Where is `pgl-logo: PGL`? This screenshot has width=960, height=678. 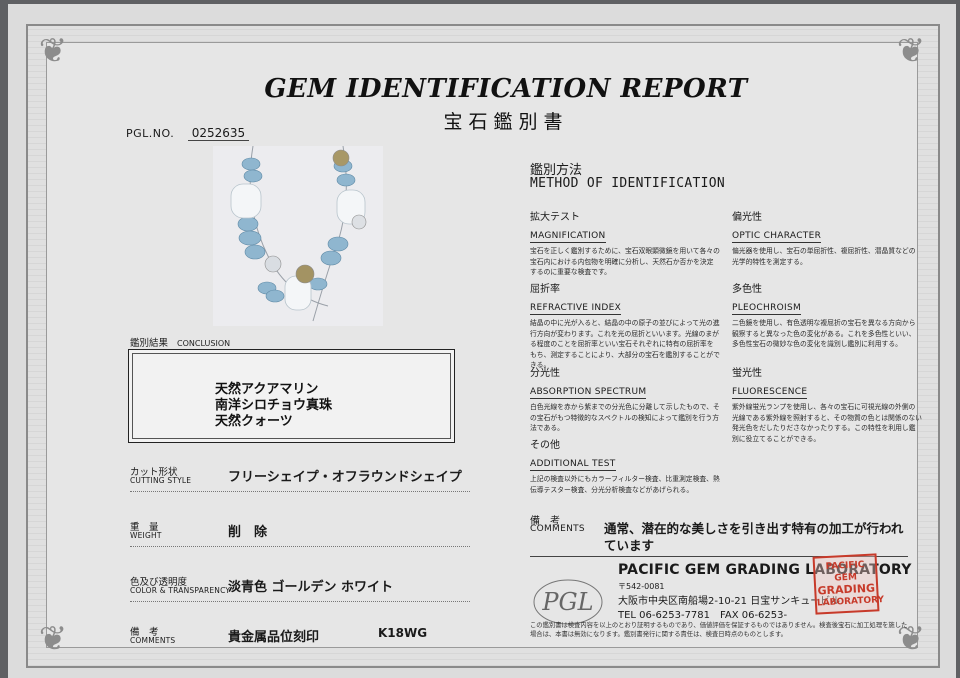
pgl-logo: PGL is located at coordinates (568, 600).